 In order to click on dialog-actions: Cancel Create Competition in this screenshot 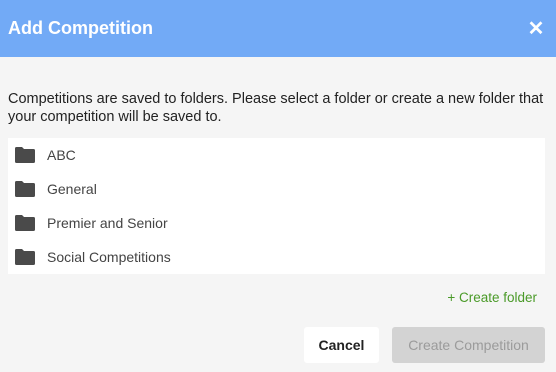, I will do `click(424, 345)`.